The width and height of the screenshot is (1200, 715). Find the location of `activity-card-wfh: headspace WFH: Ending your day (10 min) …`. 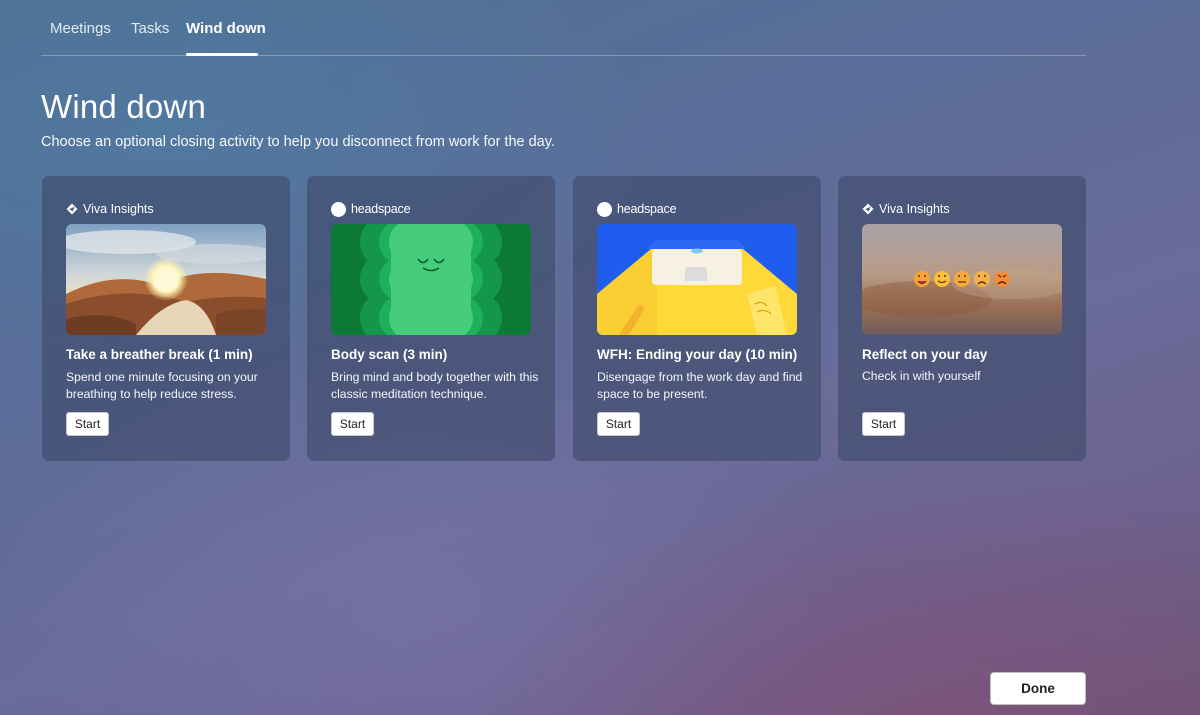

activity-card-wfh: headspace WFH: Ending your day (10 min) … is located at coordinates (697, 318).